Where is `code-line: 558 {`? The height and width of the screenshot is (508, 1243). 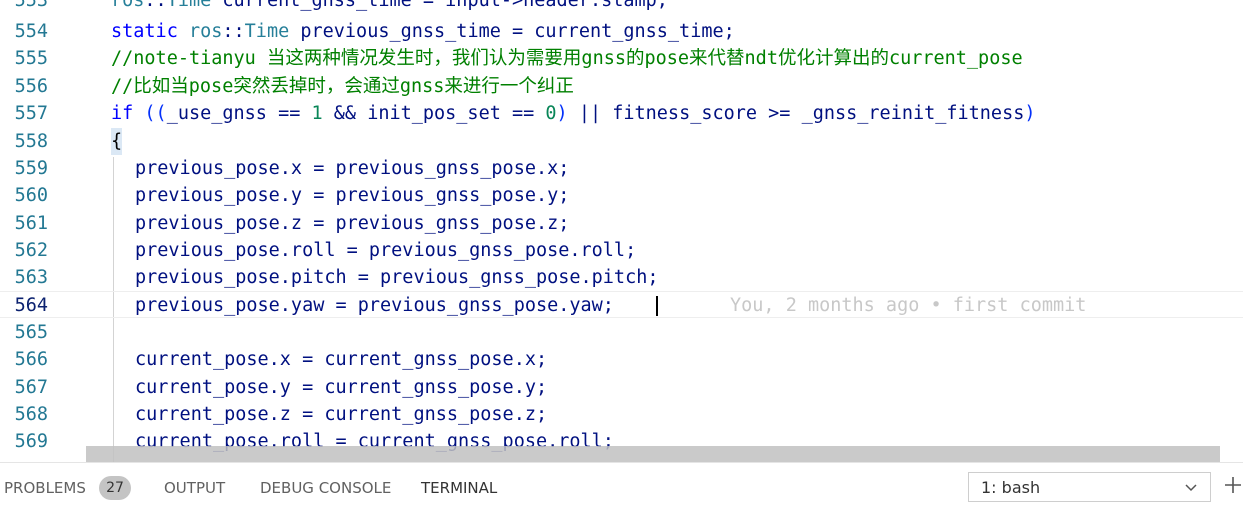 code-line: 558 { is located at coordinates (621, 141).